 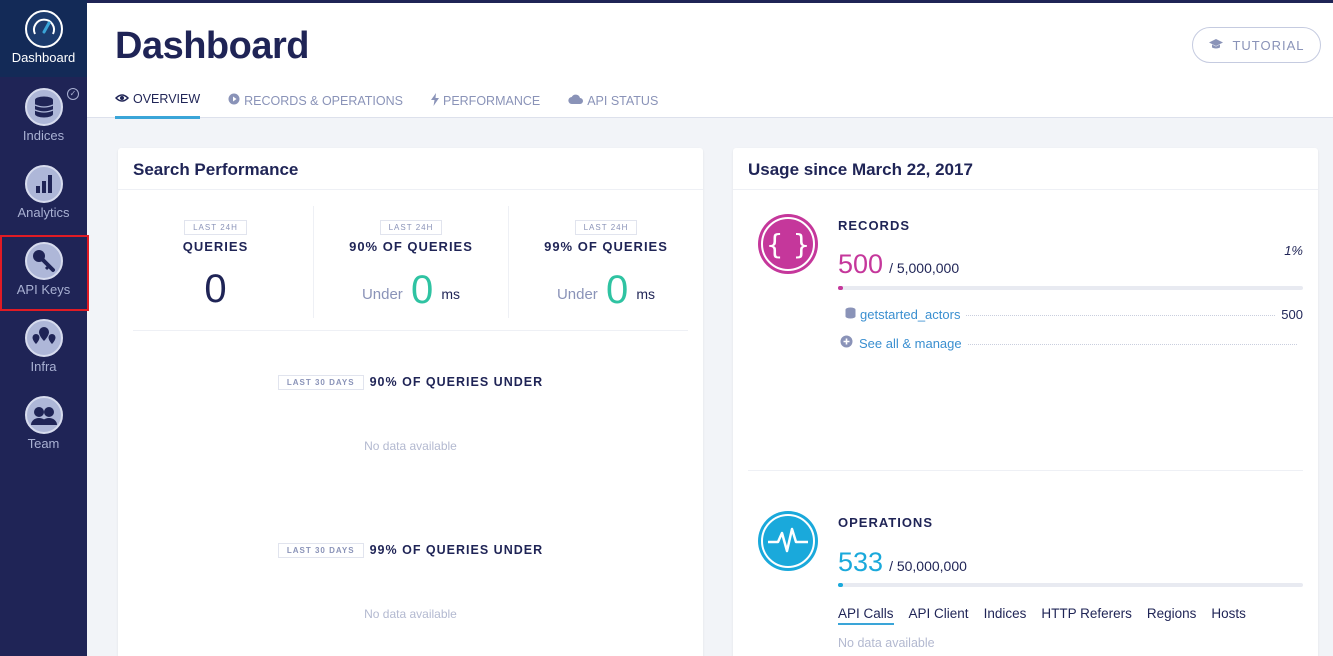 I want to click on index-row: getstarted_actors 500, so click(x=1074, y=314).